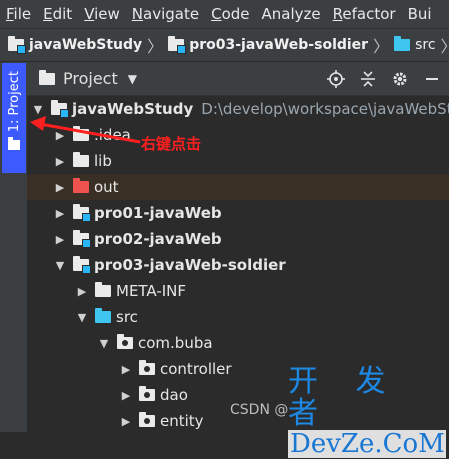  Describe the element at coordinates (107, 14) in the screenshot. I see `menu-view-label: iew` at that location.